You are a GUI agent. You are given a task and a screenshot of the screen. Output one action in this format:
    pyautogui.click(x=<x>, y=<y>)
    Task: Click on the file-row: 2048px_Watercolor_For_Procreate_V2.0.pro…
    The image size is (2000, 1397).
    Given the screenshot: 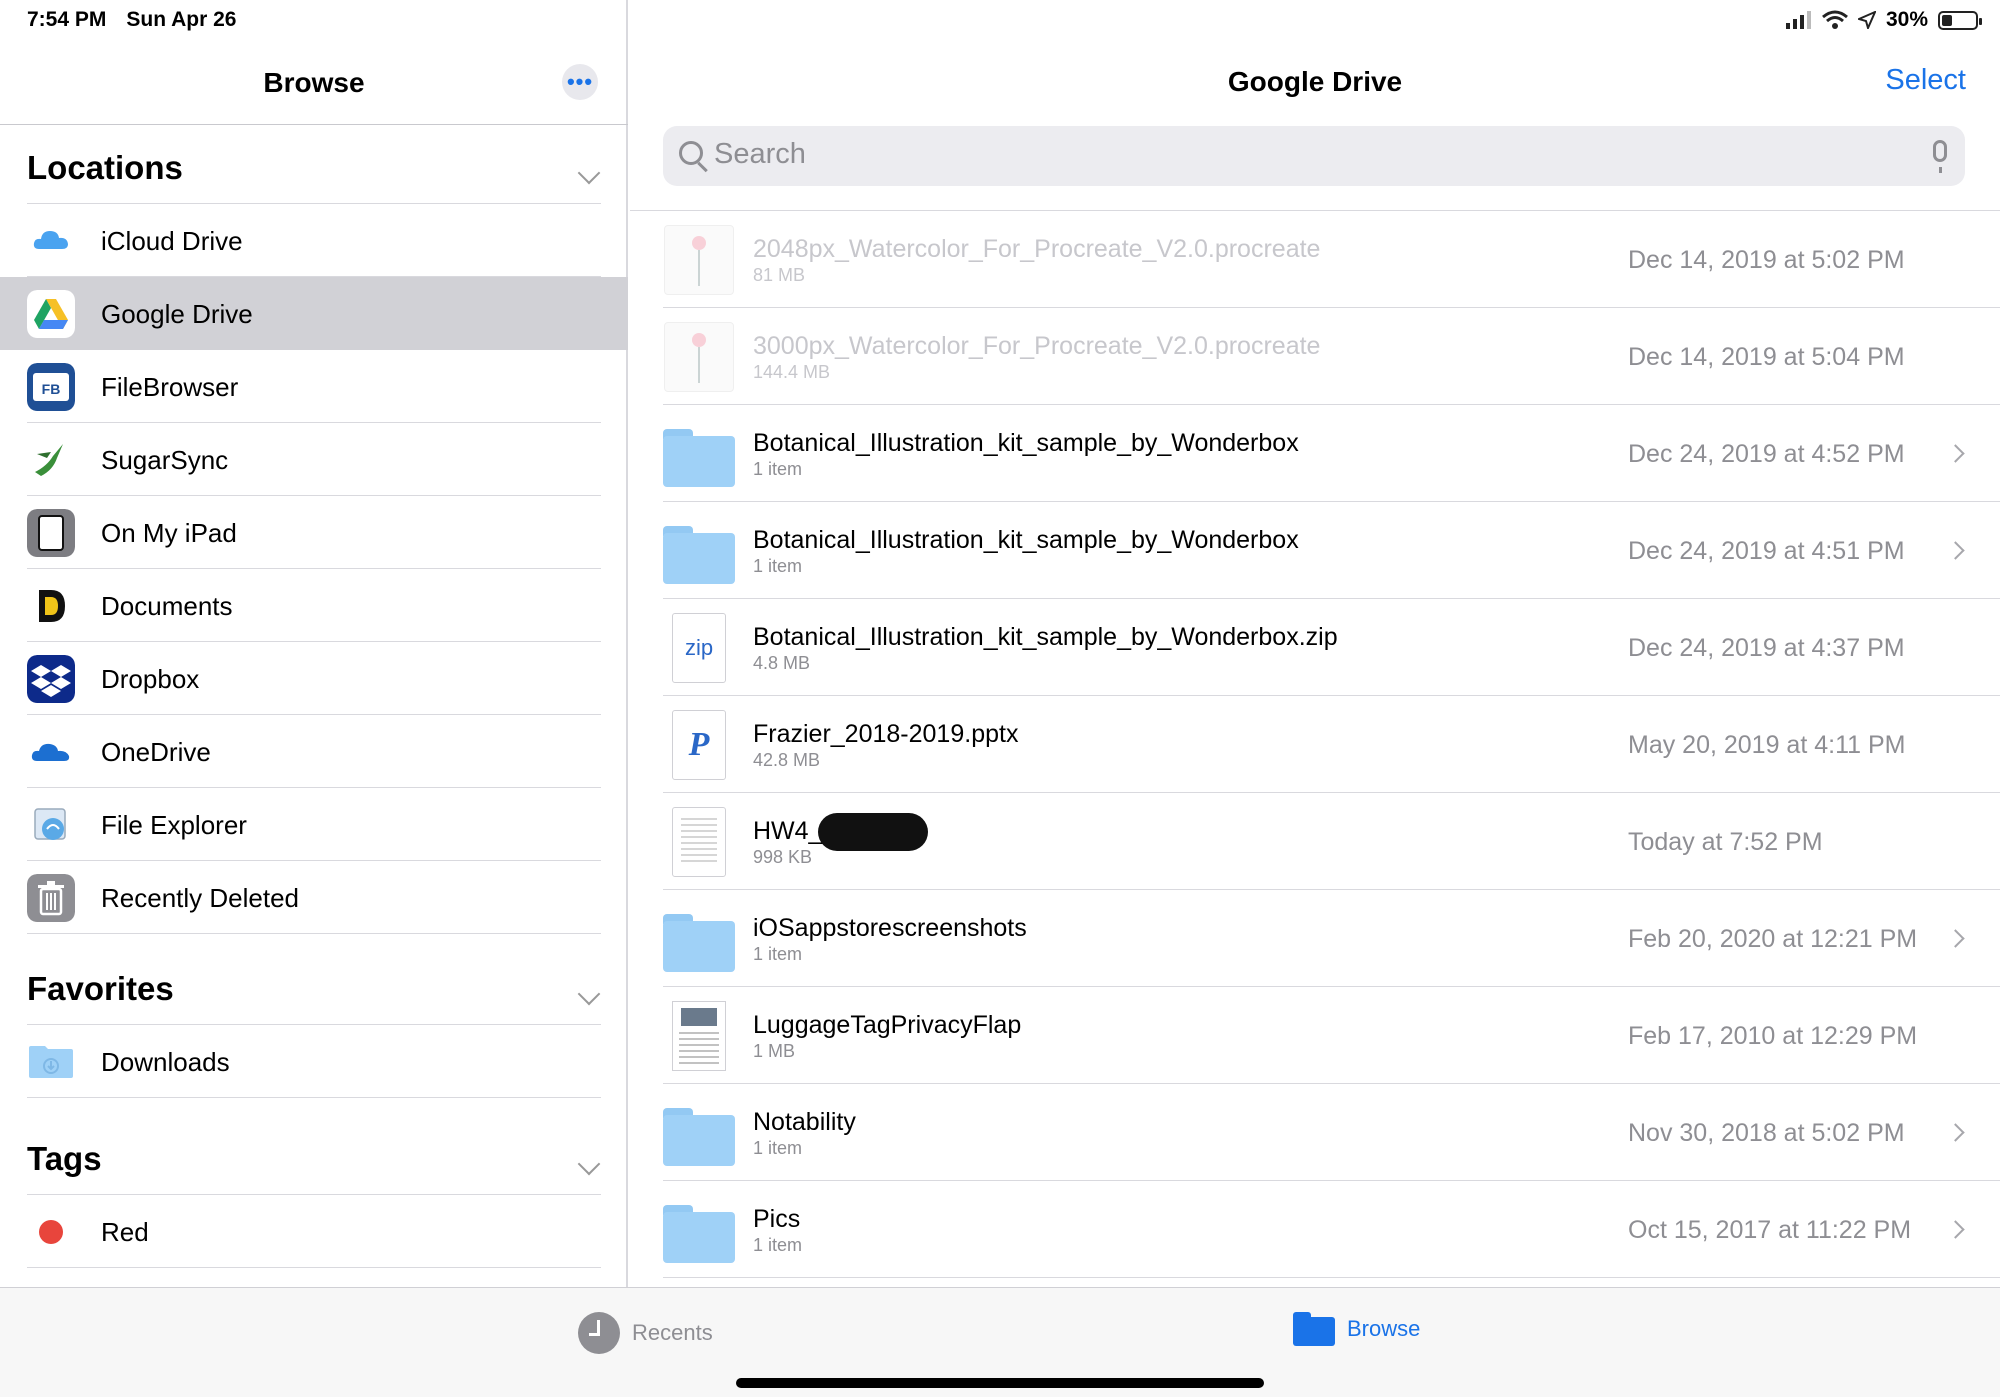 What is the action you would take?
    pyautogui.click(x=1315, y=259)
    